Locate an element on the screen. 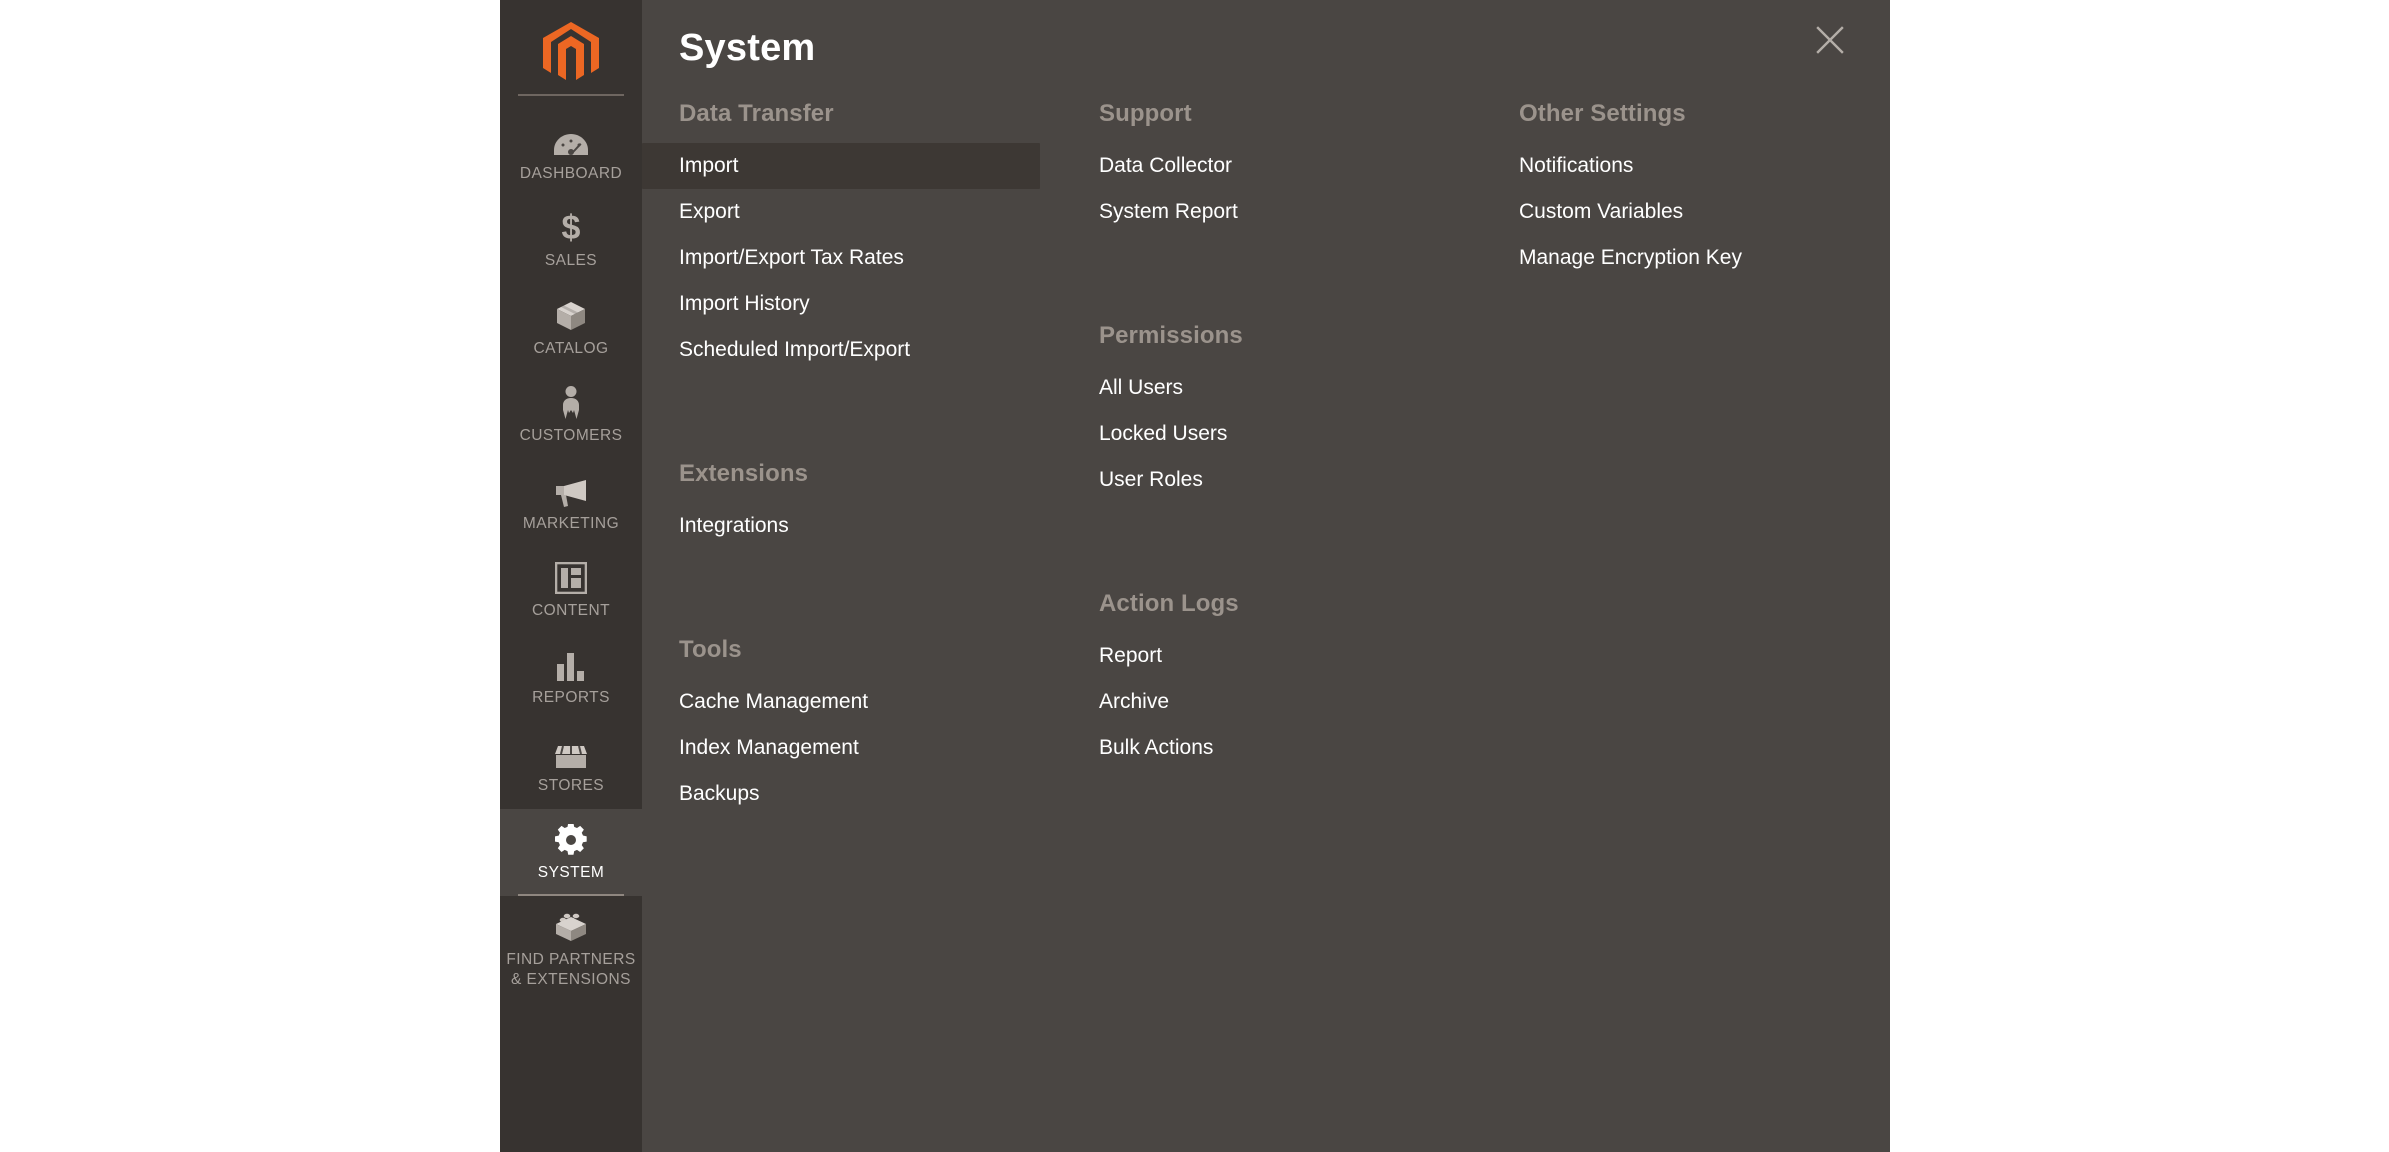 Image resolution: width=2389 pixels, height=1152 pixels. menu-item-archive: Archive is located at coordinates (1272, 702).